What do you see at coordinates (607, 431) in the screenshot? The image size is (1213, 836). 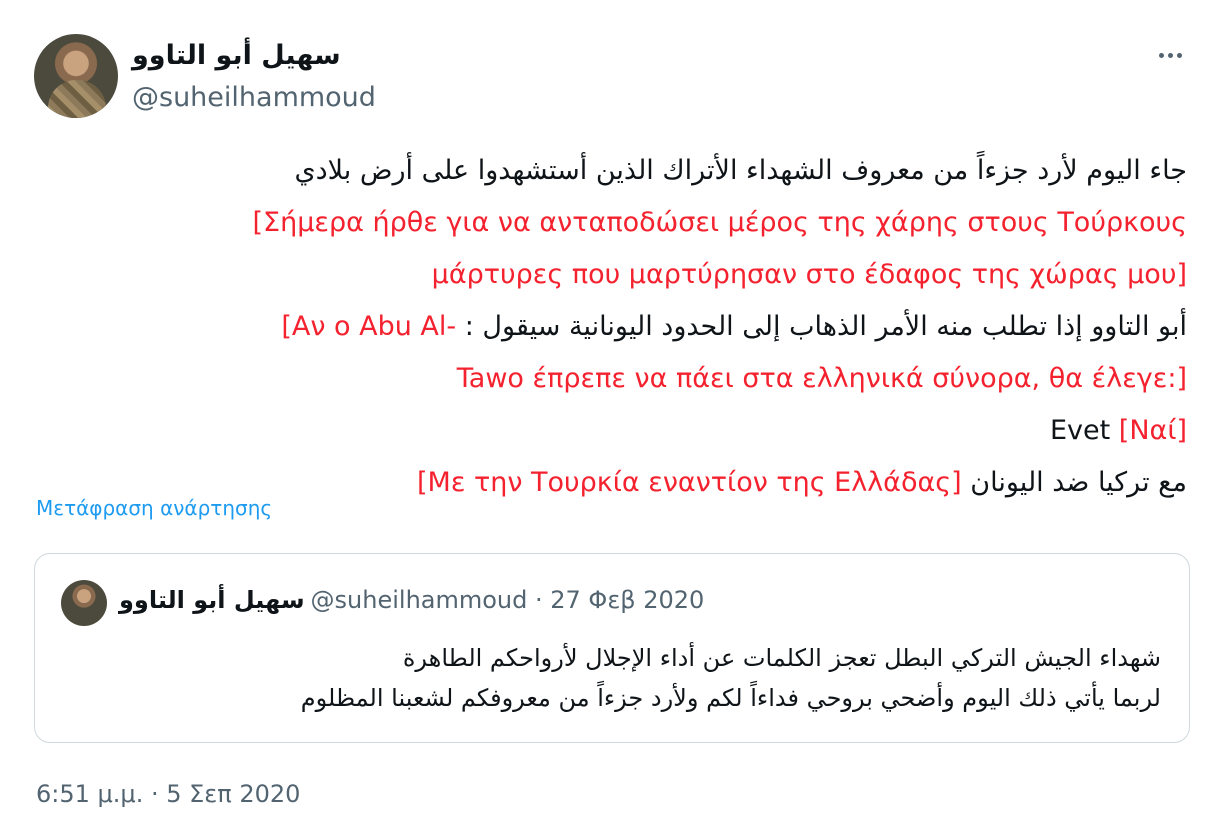 I see `tweet-line-mixed: Evet [Ναί]` at bounding box center [607, 431].